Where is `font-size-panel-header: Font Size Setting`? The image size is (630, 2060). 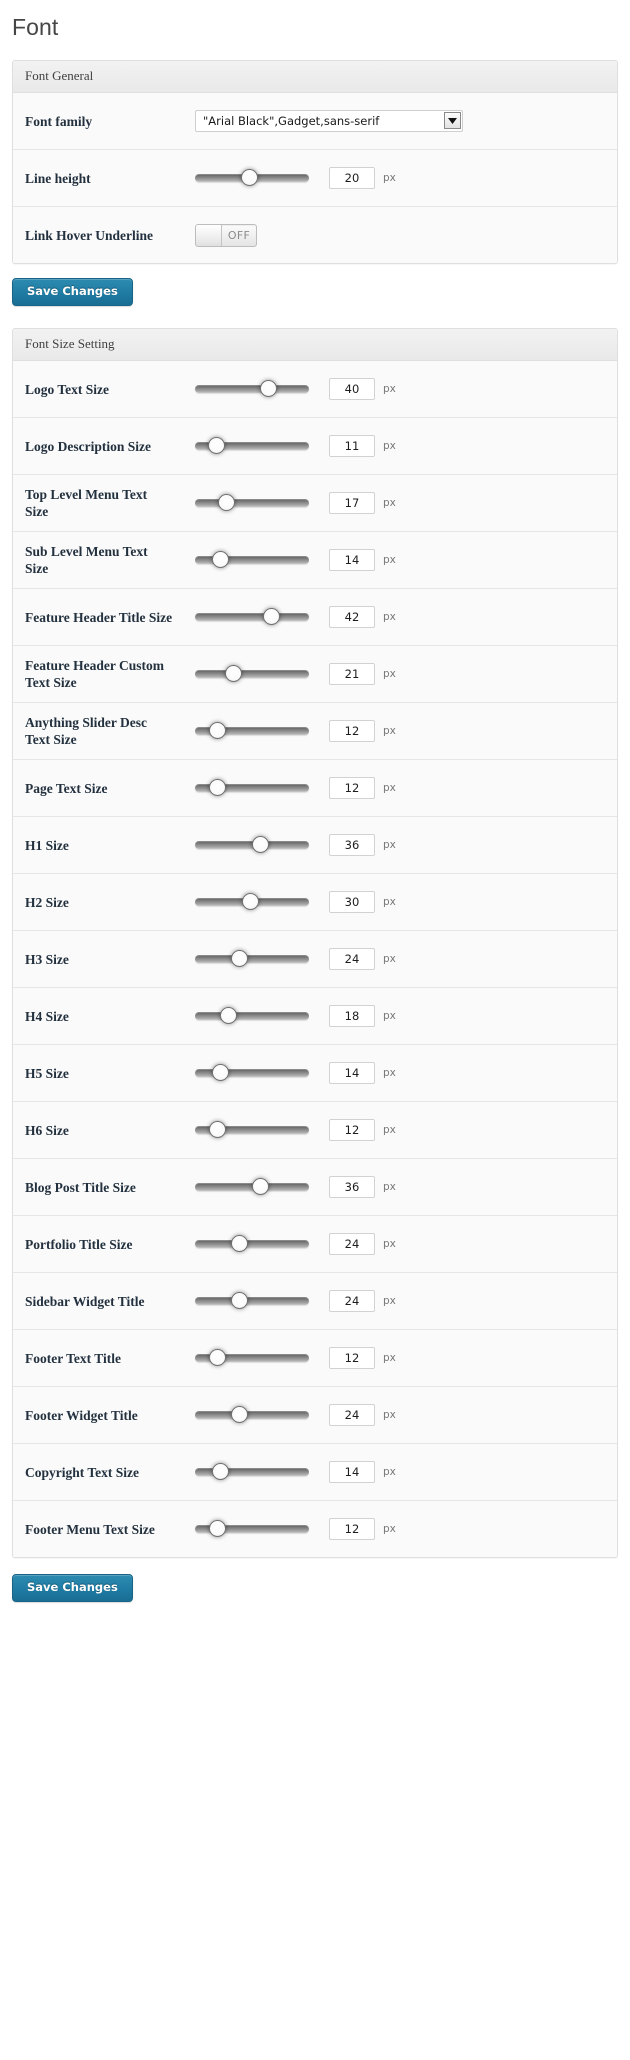 font-size-panel-header: Font Size Setting is located at coordinates (315, 345).